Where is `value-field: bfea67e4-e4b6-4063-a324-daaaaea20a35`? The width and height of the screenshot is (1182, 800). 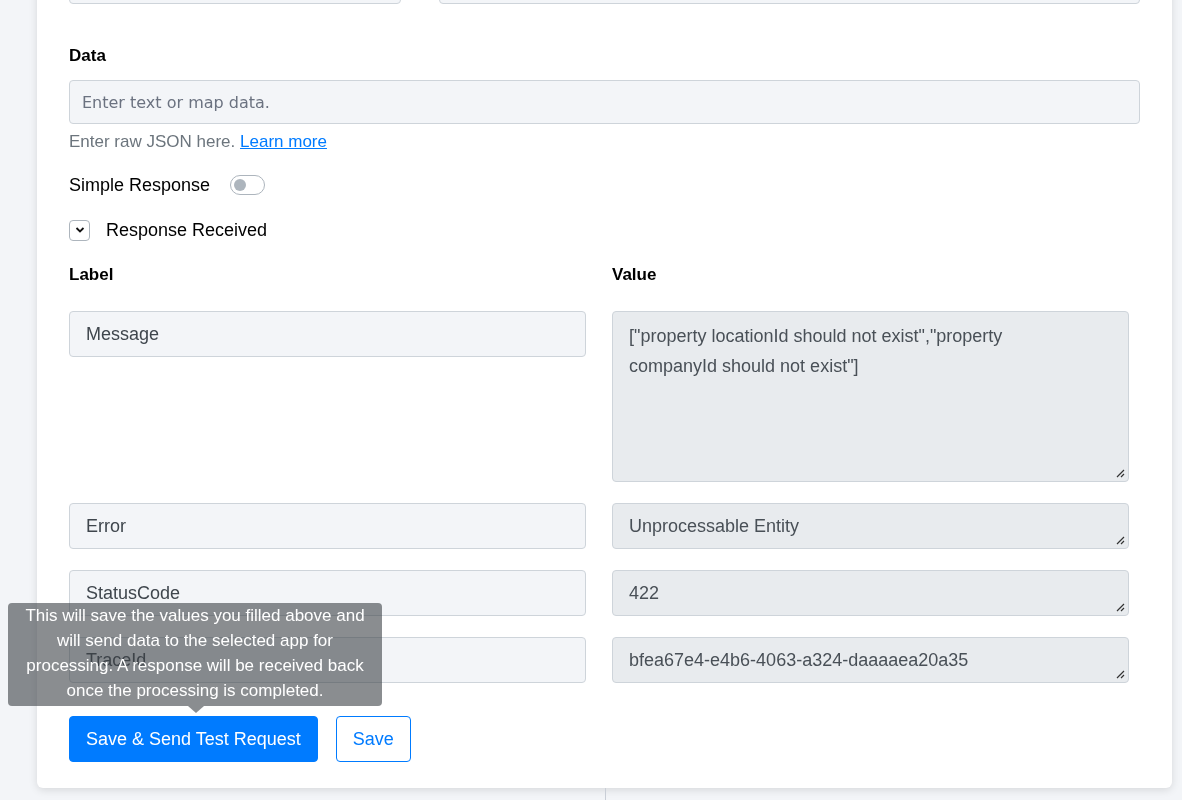
value-field: bfea67e4-e4b6-4063-a324-daaaaea20a35 is located at coordinates (870, 660).